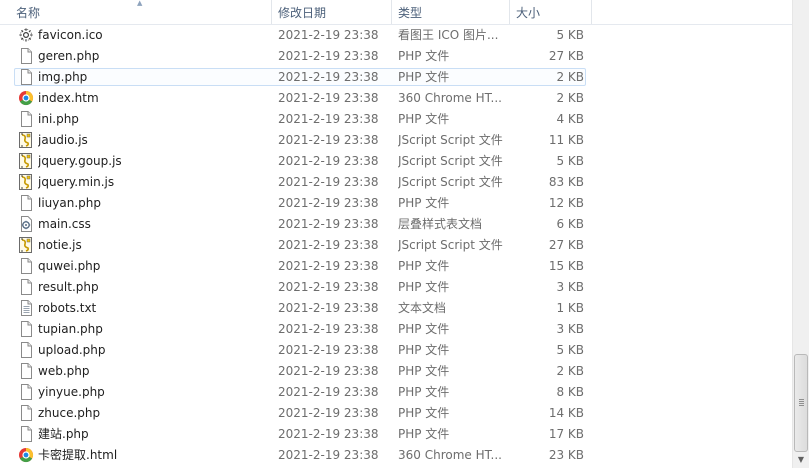 The width and height of the screenshot is (809, 468). What do you see at coordinates (570, 392) in the screenshot?
I see `file-size: 8 KB` at bounding box center [570, 392].